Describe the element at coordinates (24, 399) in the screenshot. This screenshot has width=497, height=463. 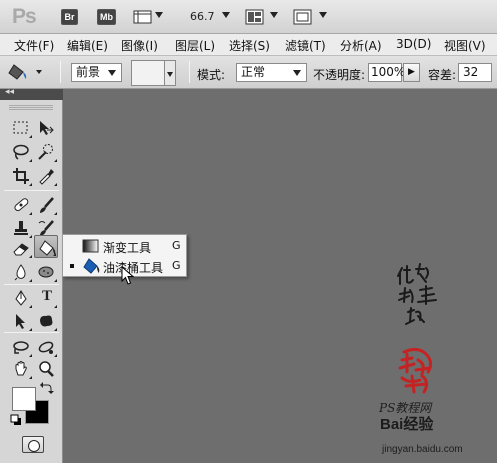
I see `foreground-color-swatch` at that location.